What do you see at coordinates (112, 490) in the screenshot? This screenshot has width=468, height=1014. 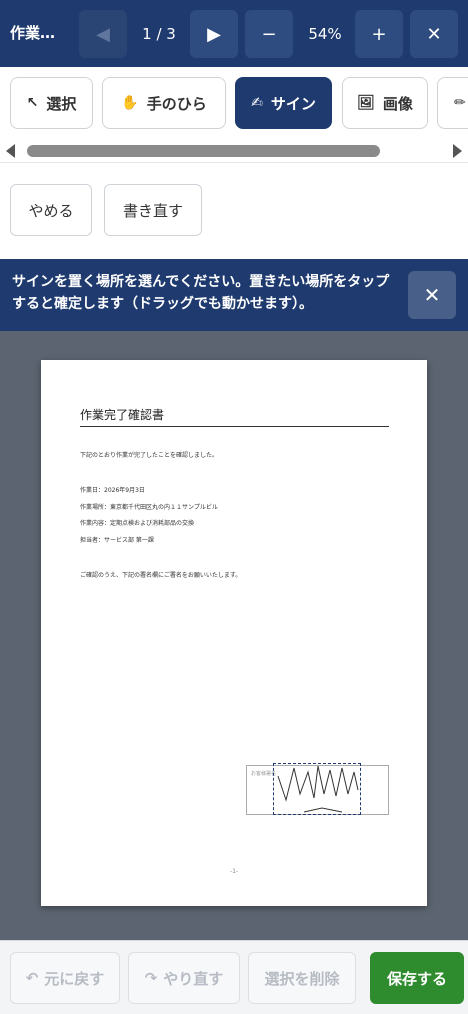 I see `document-date: 作業日：2026年9月3日` at bounding box center [112, 490].